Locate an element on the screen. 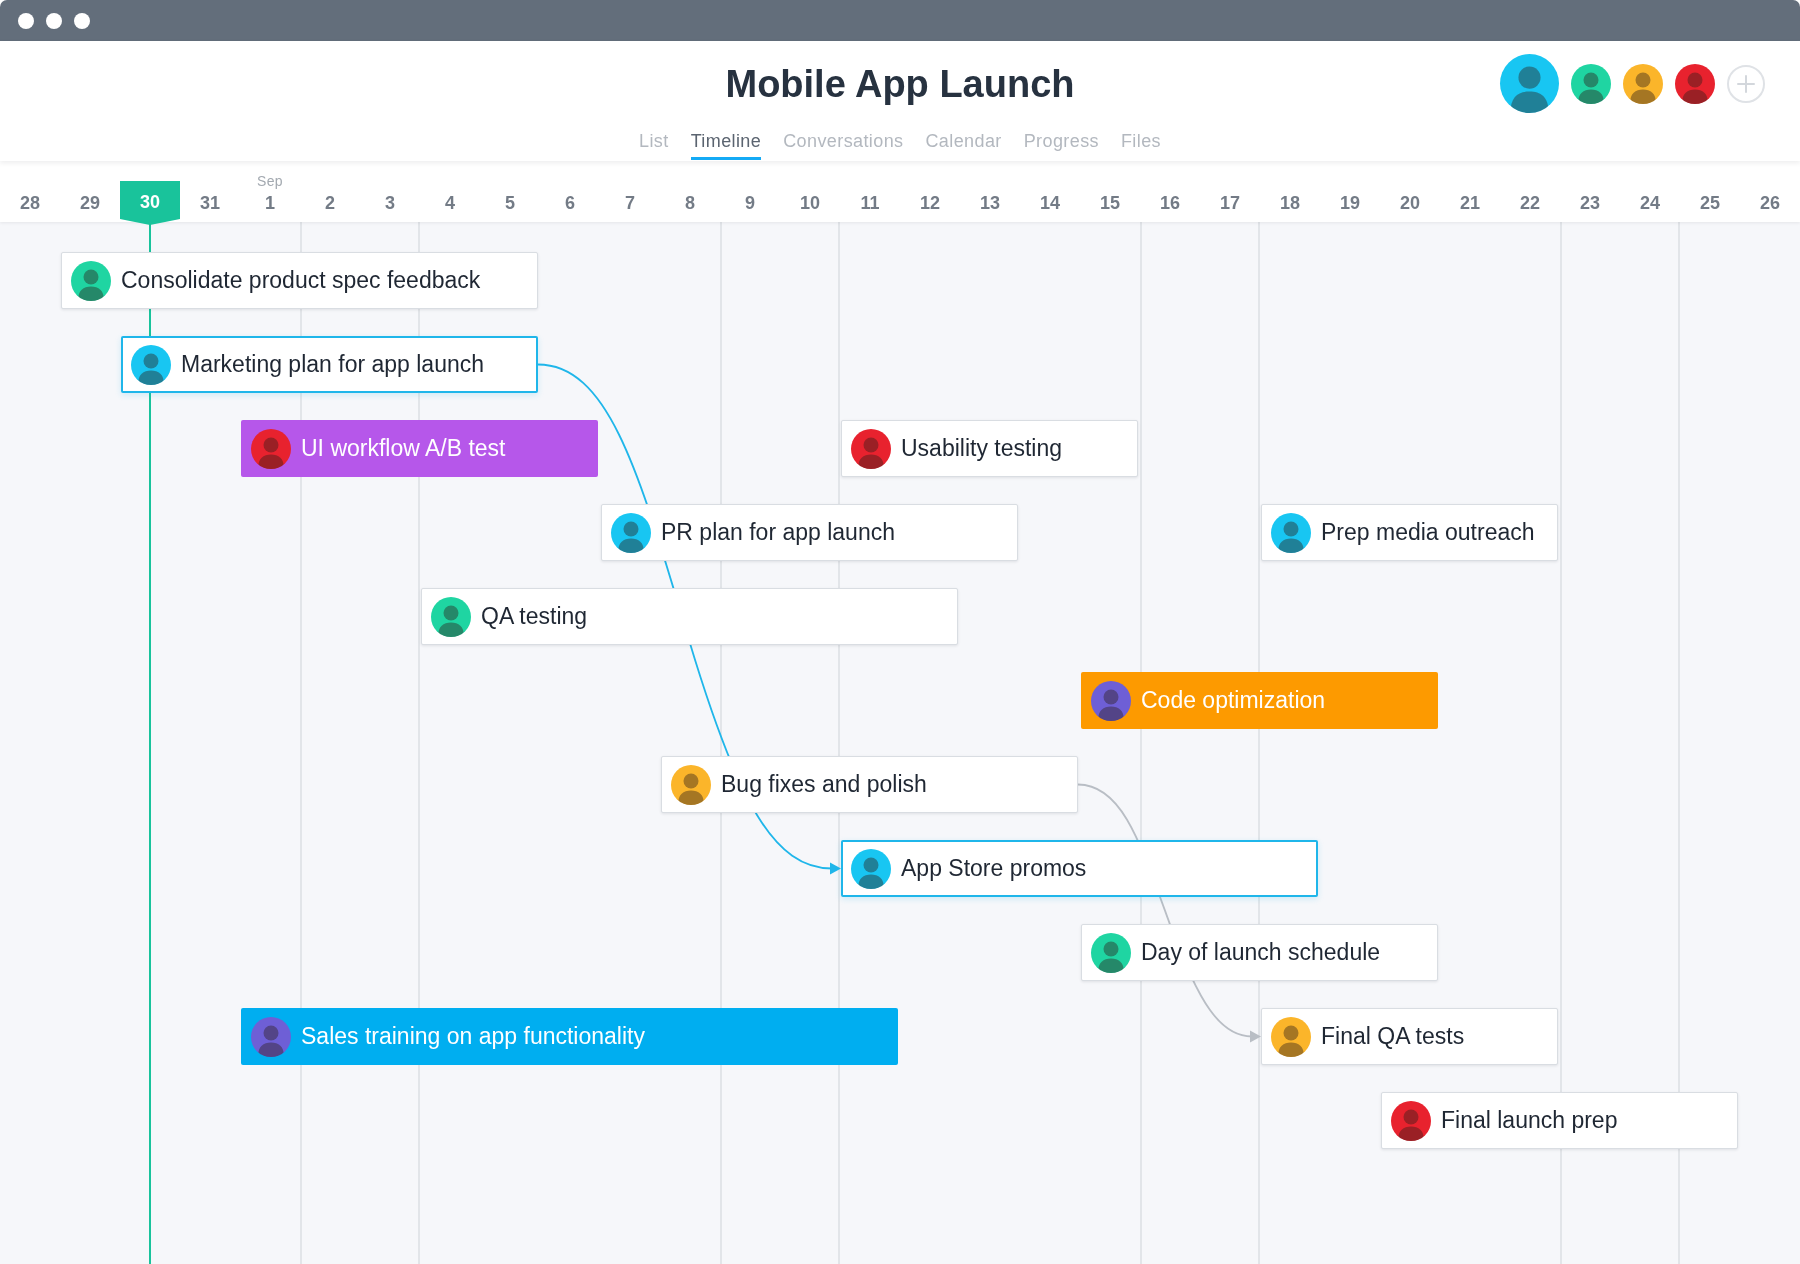 This screenshot has width=1800, height=1264. date-label: 18 is located at coordinates (1290, 203).